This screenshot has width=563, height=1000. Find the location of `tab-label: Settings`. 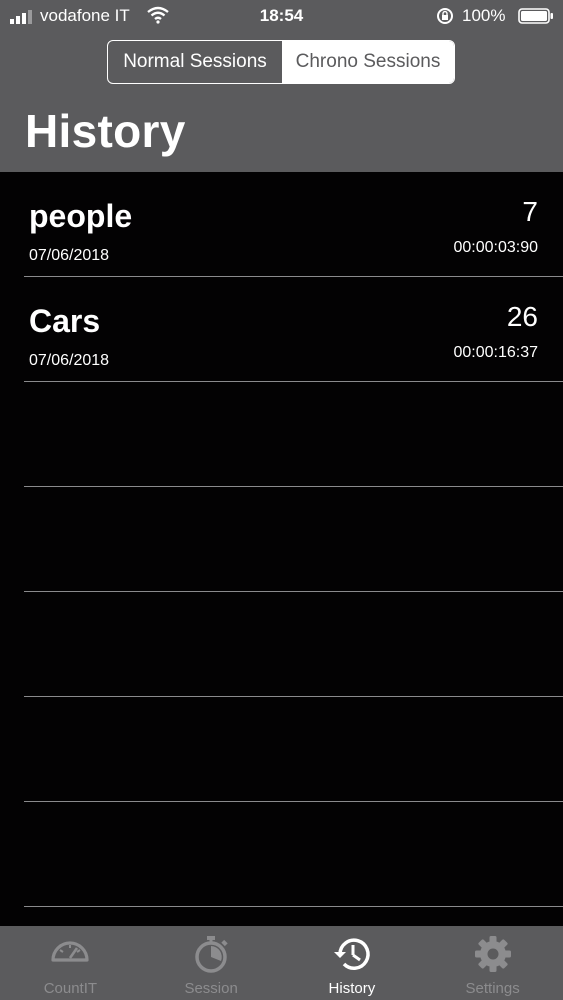

tab-label: Settings is located at coordinates (492, 988).